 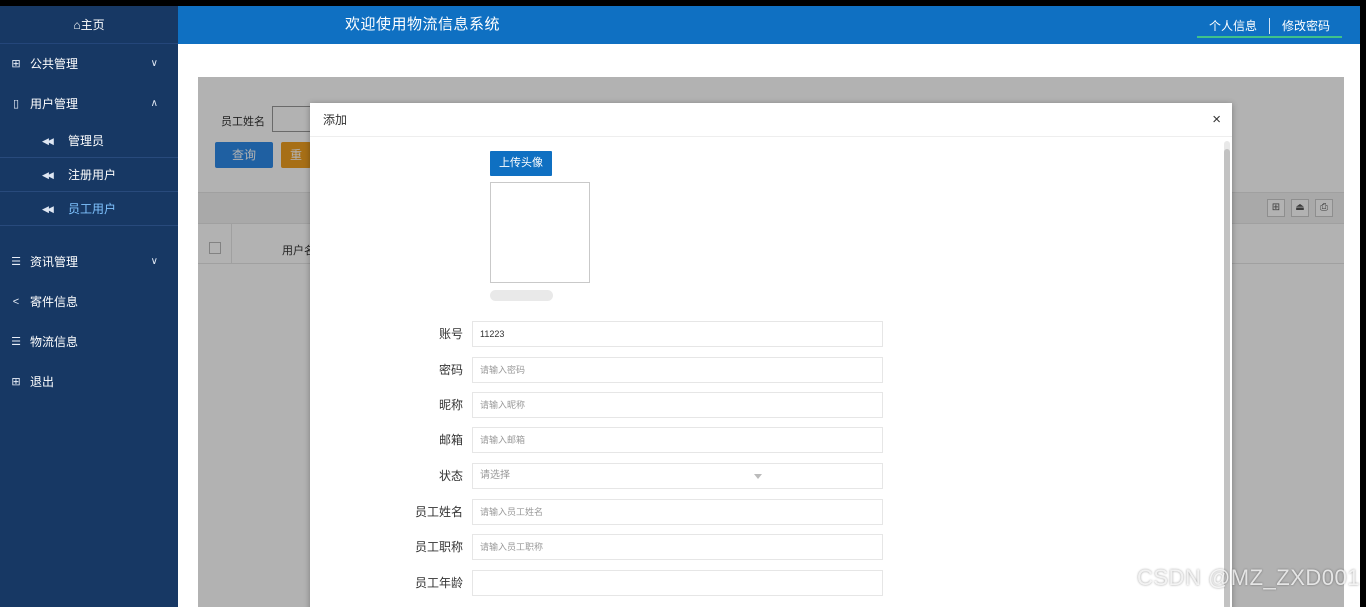 What do you see at coordinates (89, 342) in the screenshot?
I see `sidebar-item-logistics: ☰ 物流信息` at bounding box center [89, 342].